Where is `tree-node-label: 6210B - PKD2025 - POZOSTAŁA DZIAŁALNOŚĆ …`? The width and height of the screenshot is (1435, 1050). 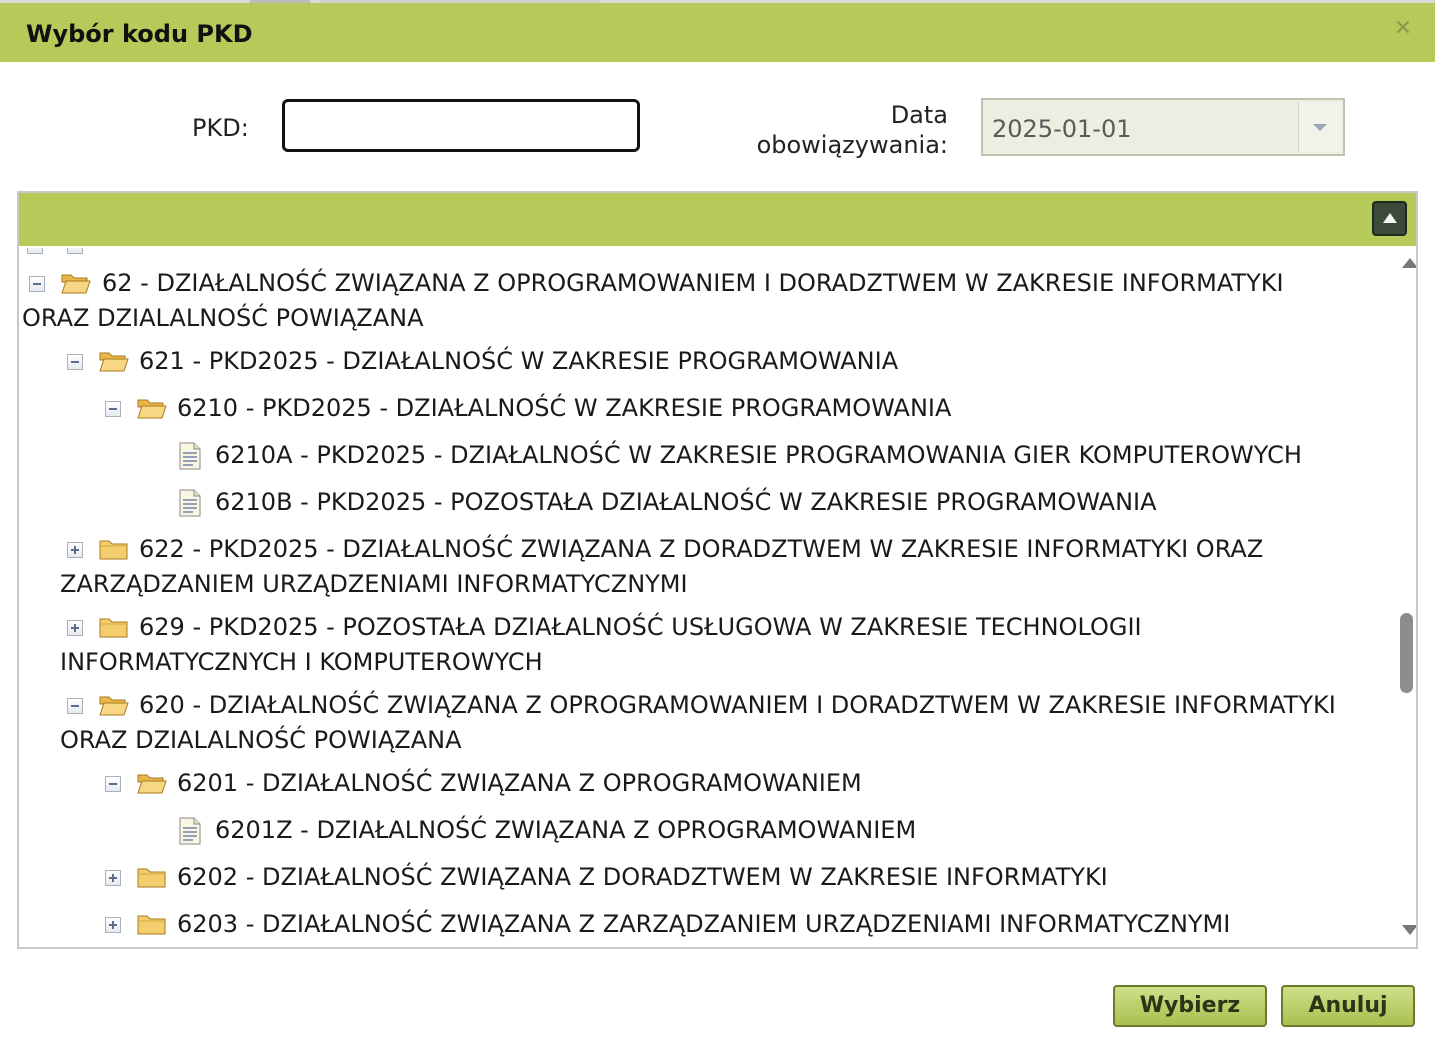
tree-node-label: 6210B - PKD2025 - POZOSTAŁA DZIAŁALNOŚĆ … is located at coordinates (686, 502).